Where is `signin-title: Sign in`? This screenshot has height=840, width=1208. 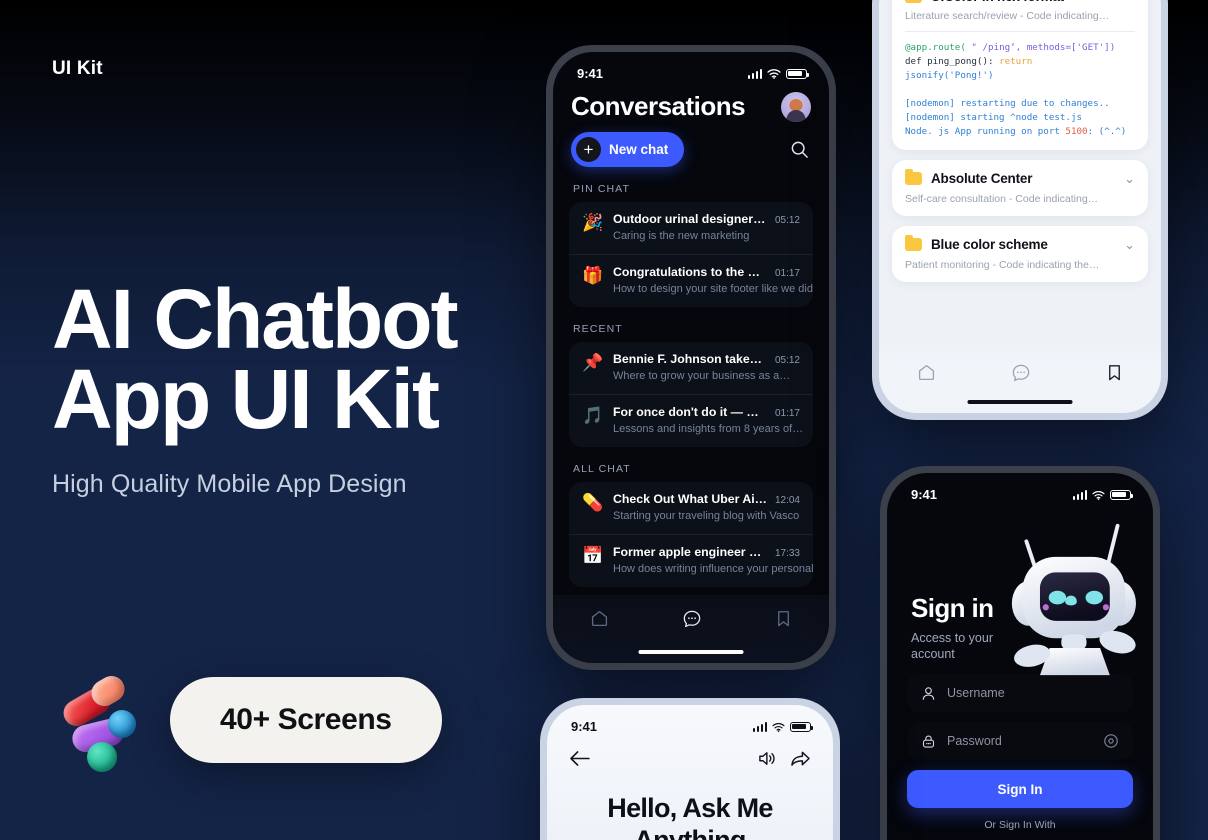
signin-title: Sign in is located at coordinates (952, 608).